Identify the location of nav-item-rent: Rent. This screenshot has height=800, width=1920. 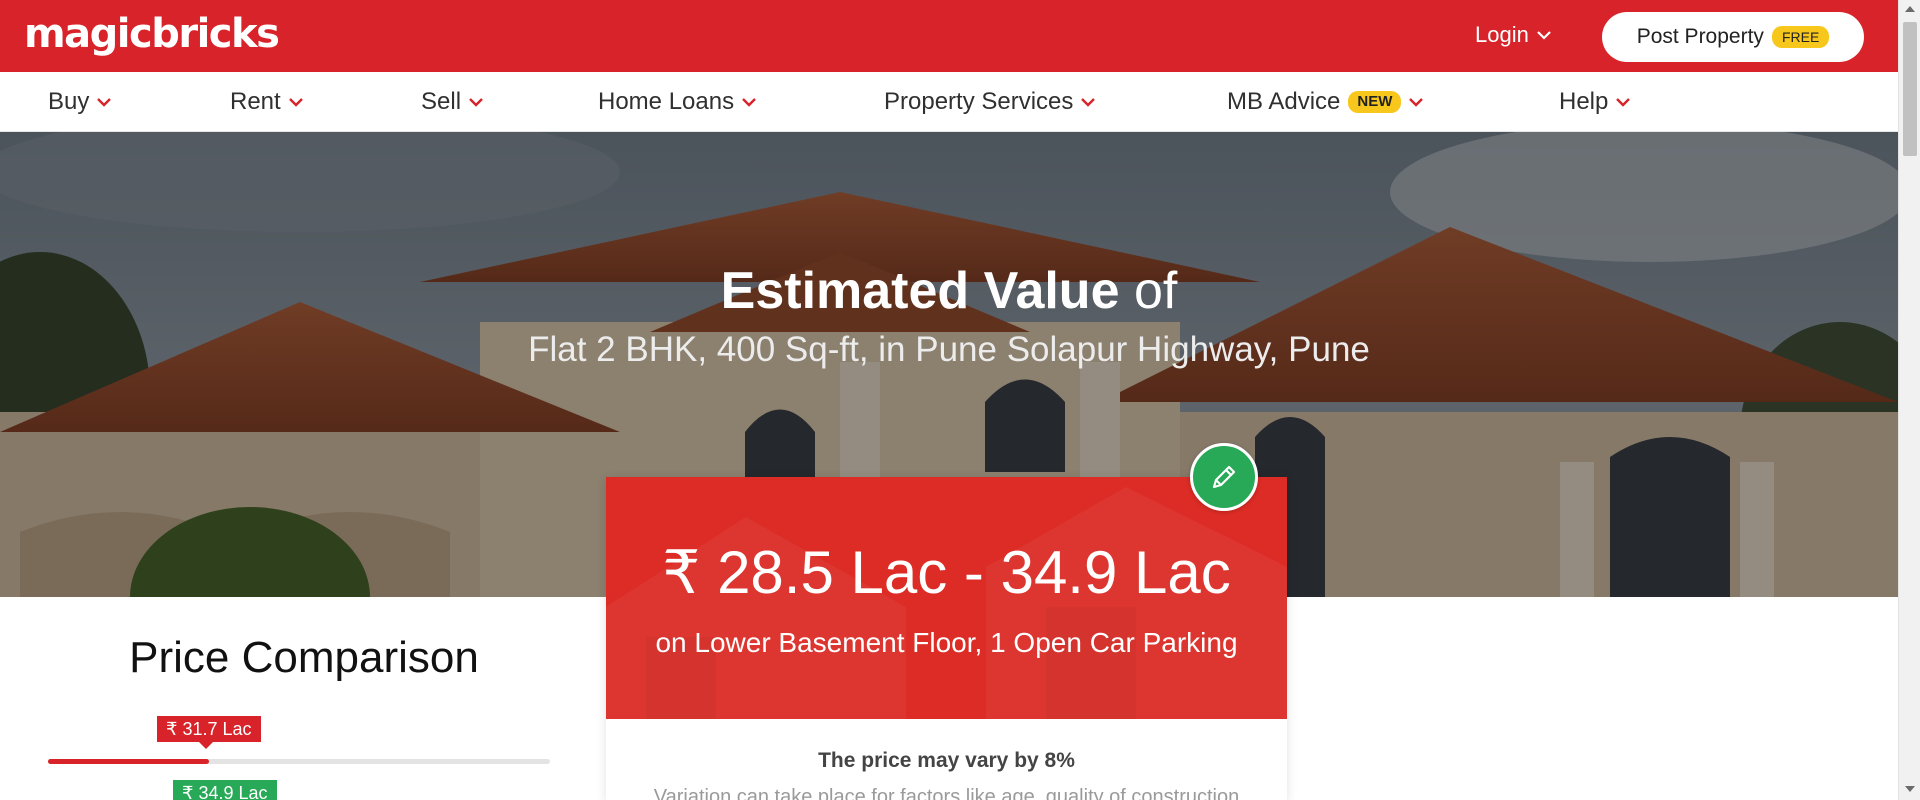
(266, 102).